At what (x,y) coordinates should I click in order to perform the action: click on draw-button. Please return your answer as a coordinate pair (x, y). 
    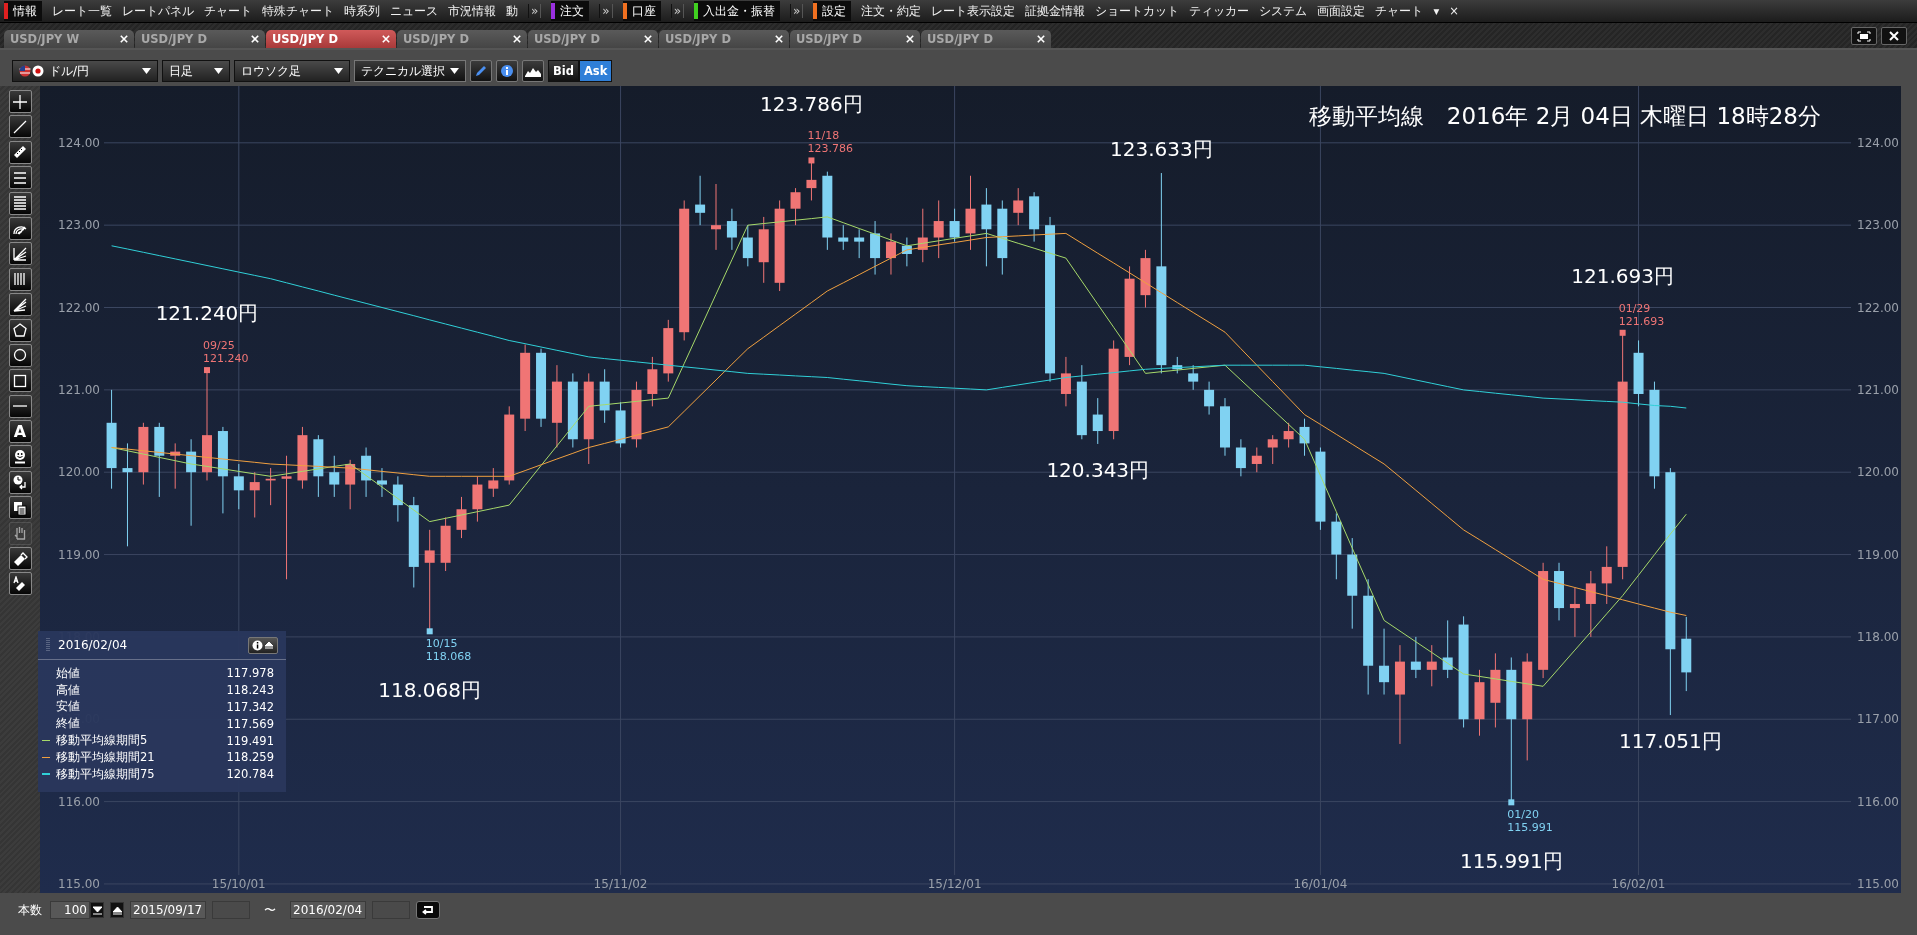
    Looking at the image, I should click on (481, 71).